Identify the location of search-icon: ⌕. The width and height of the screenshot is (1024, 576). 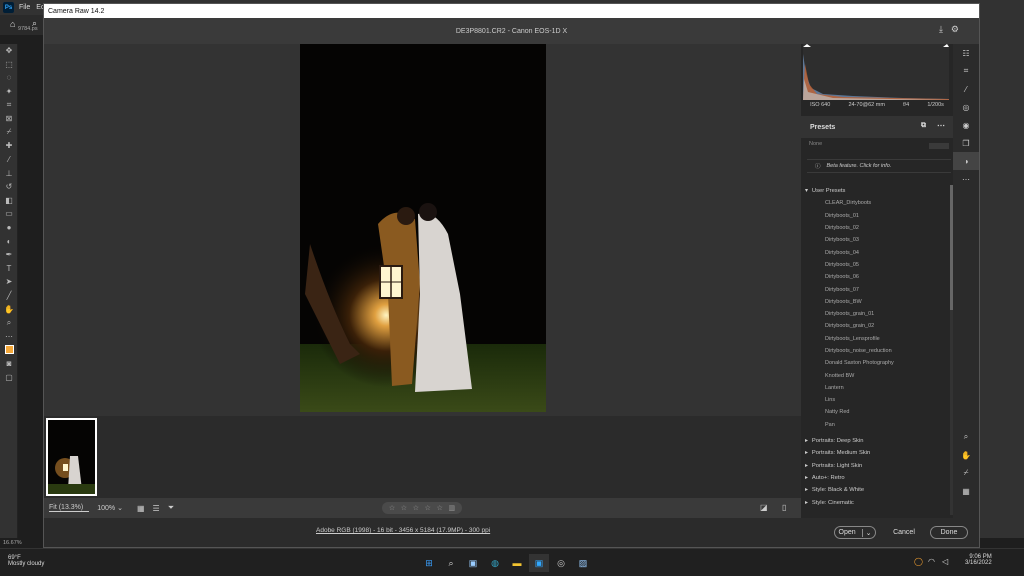
(451, 563).